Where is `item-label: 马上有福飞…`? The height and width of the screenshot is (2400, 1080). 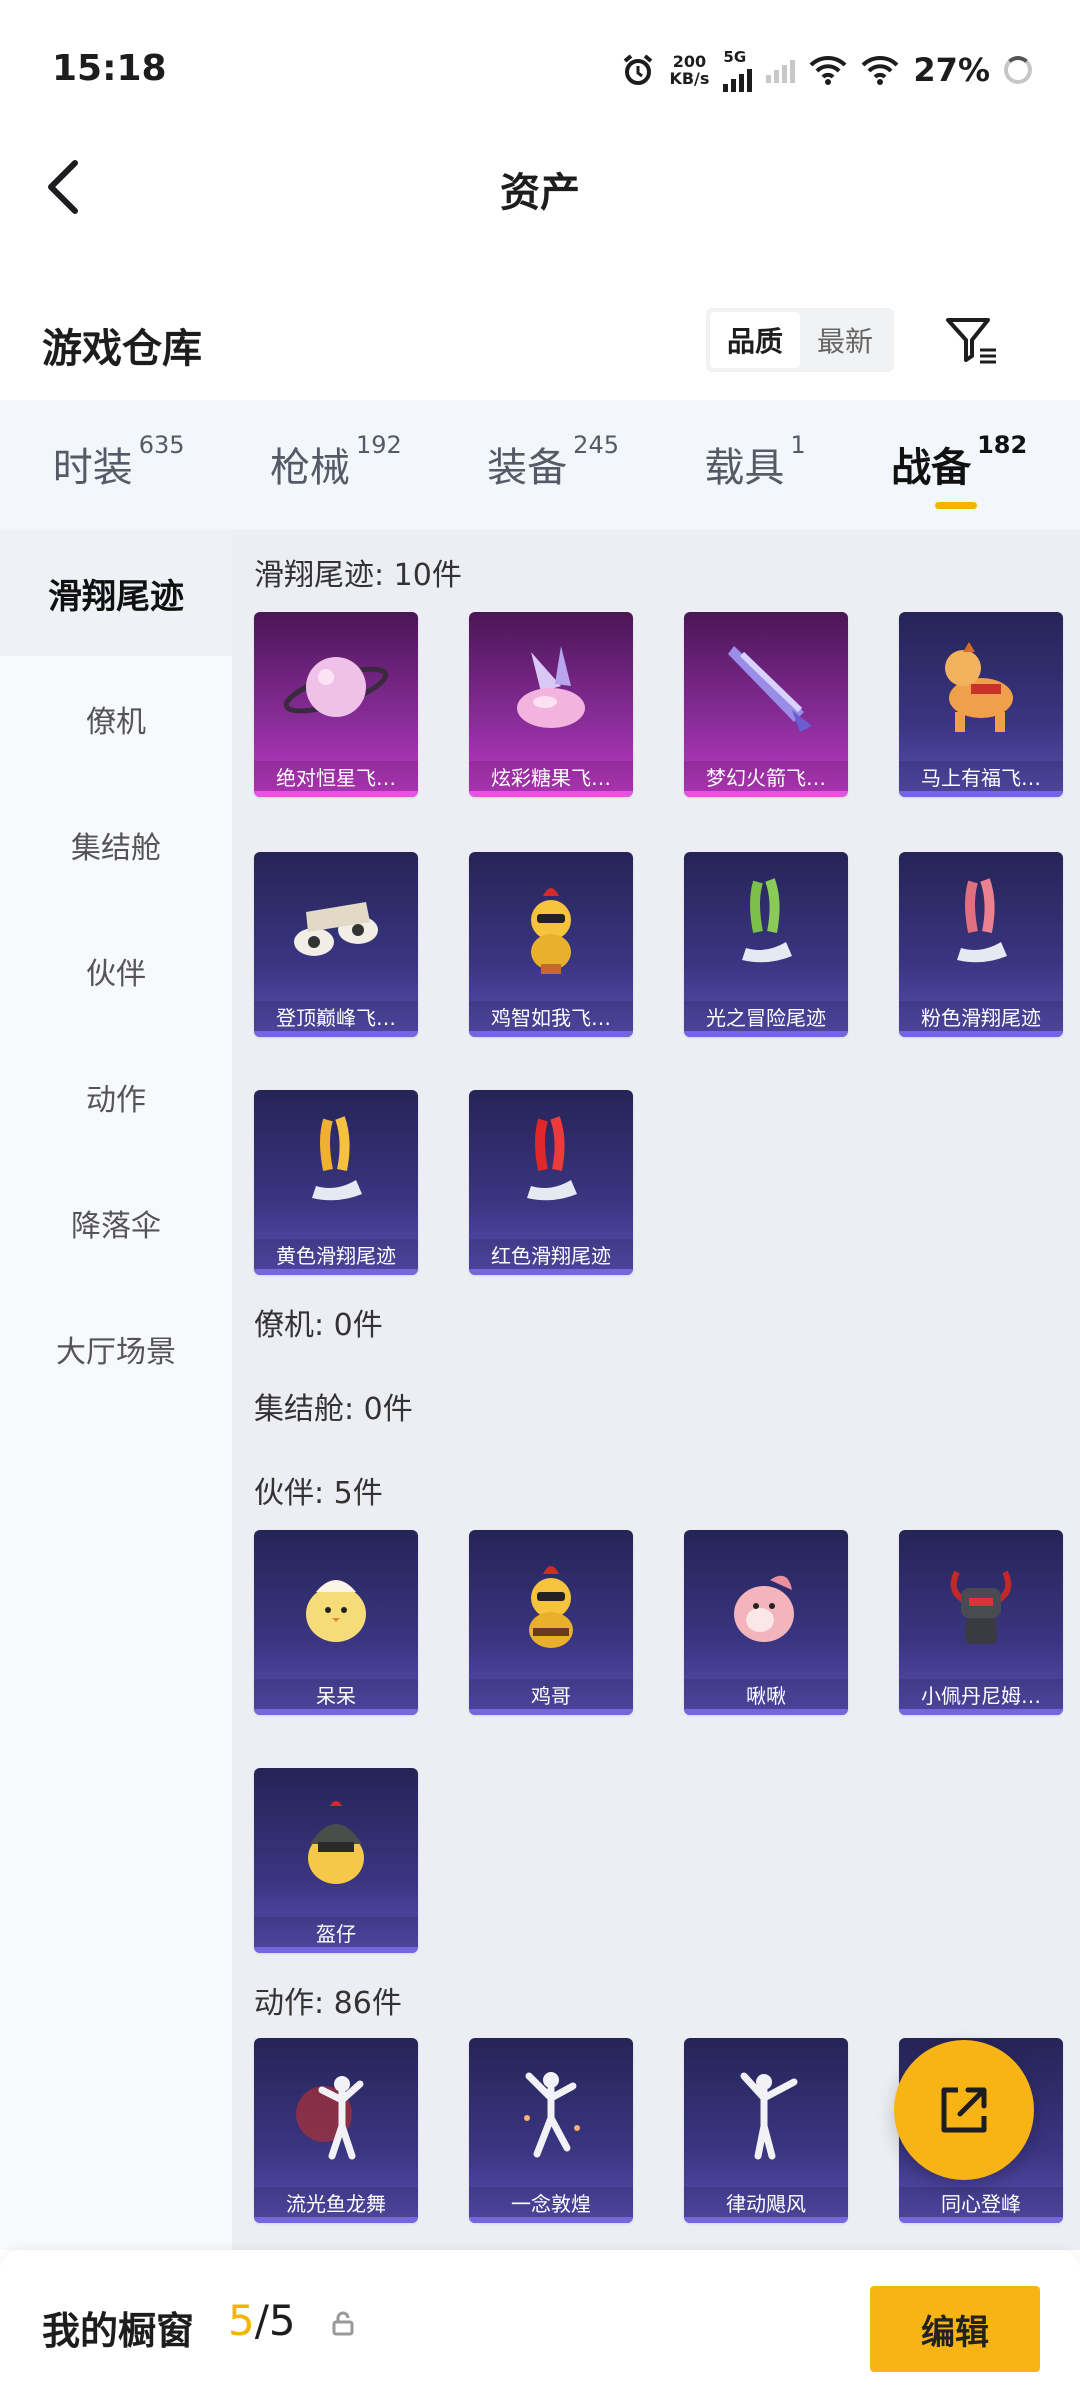
item-label: 马上有福飞… is located at coordinates (981, 776).